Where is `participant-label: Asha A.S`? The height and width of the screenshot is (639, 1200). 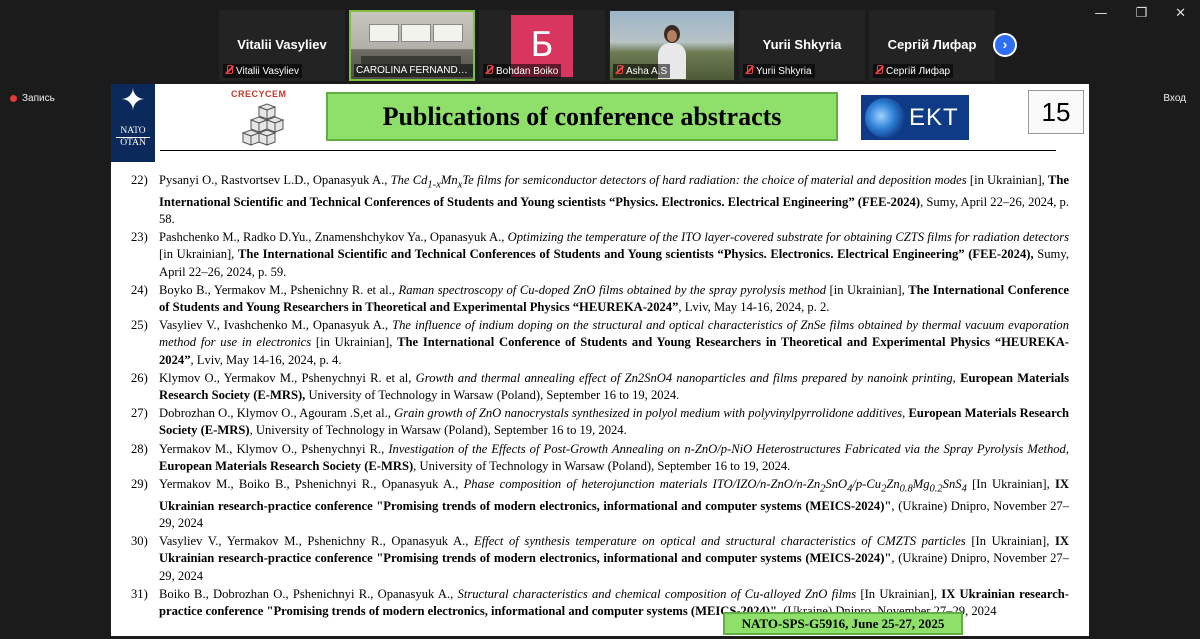 participant-label: Asha A.S is located at coordinates (642, 71).